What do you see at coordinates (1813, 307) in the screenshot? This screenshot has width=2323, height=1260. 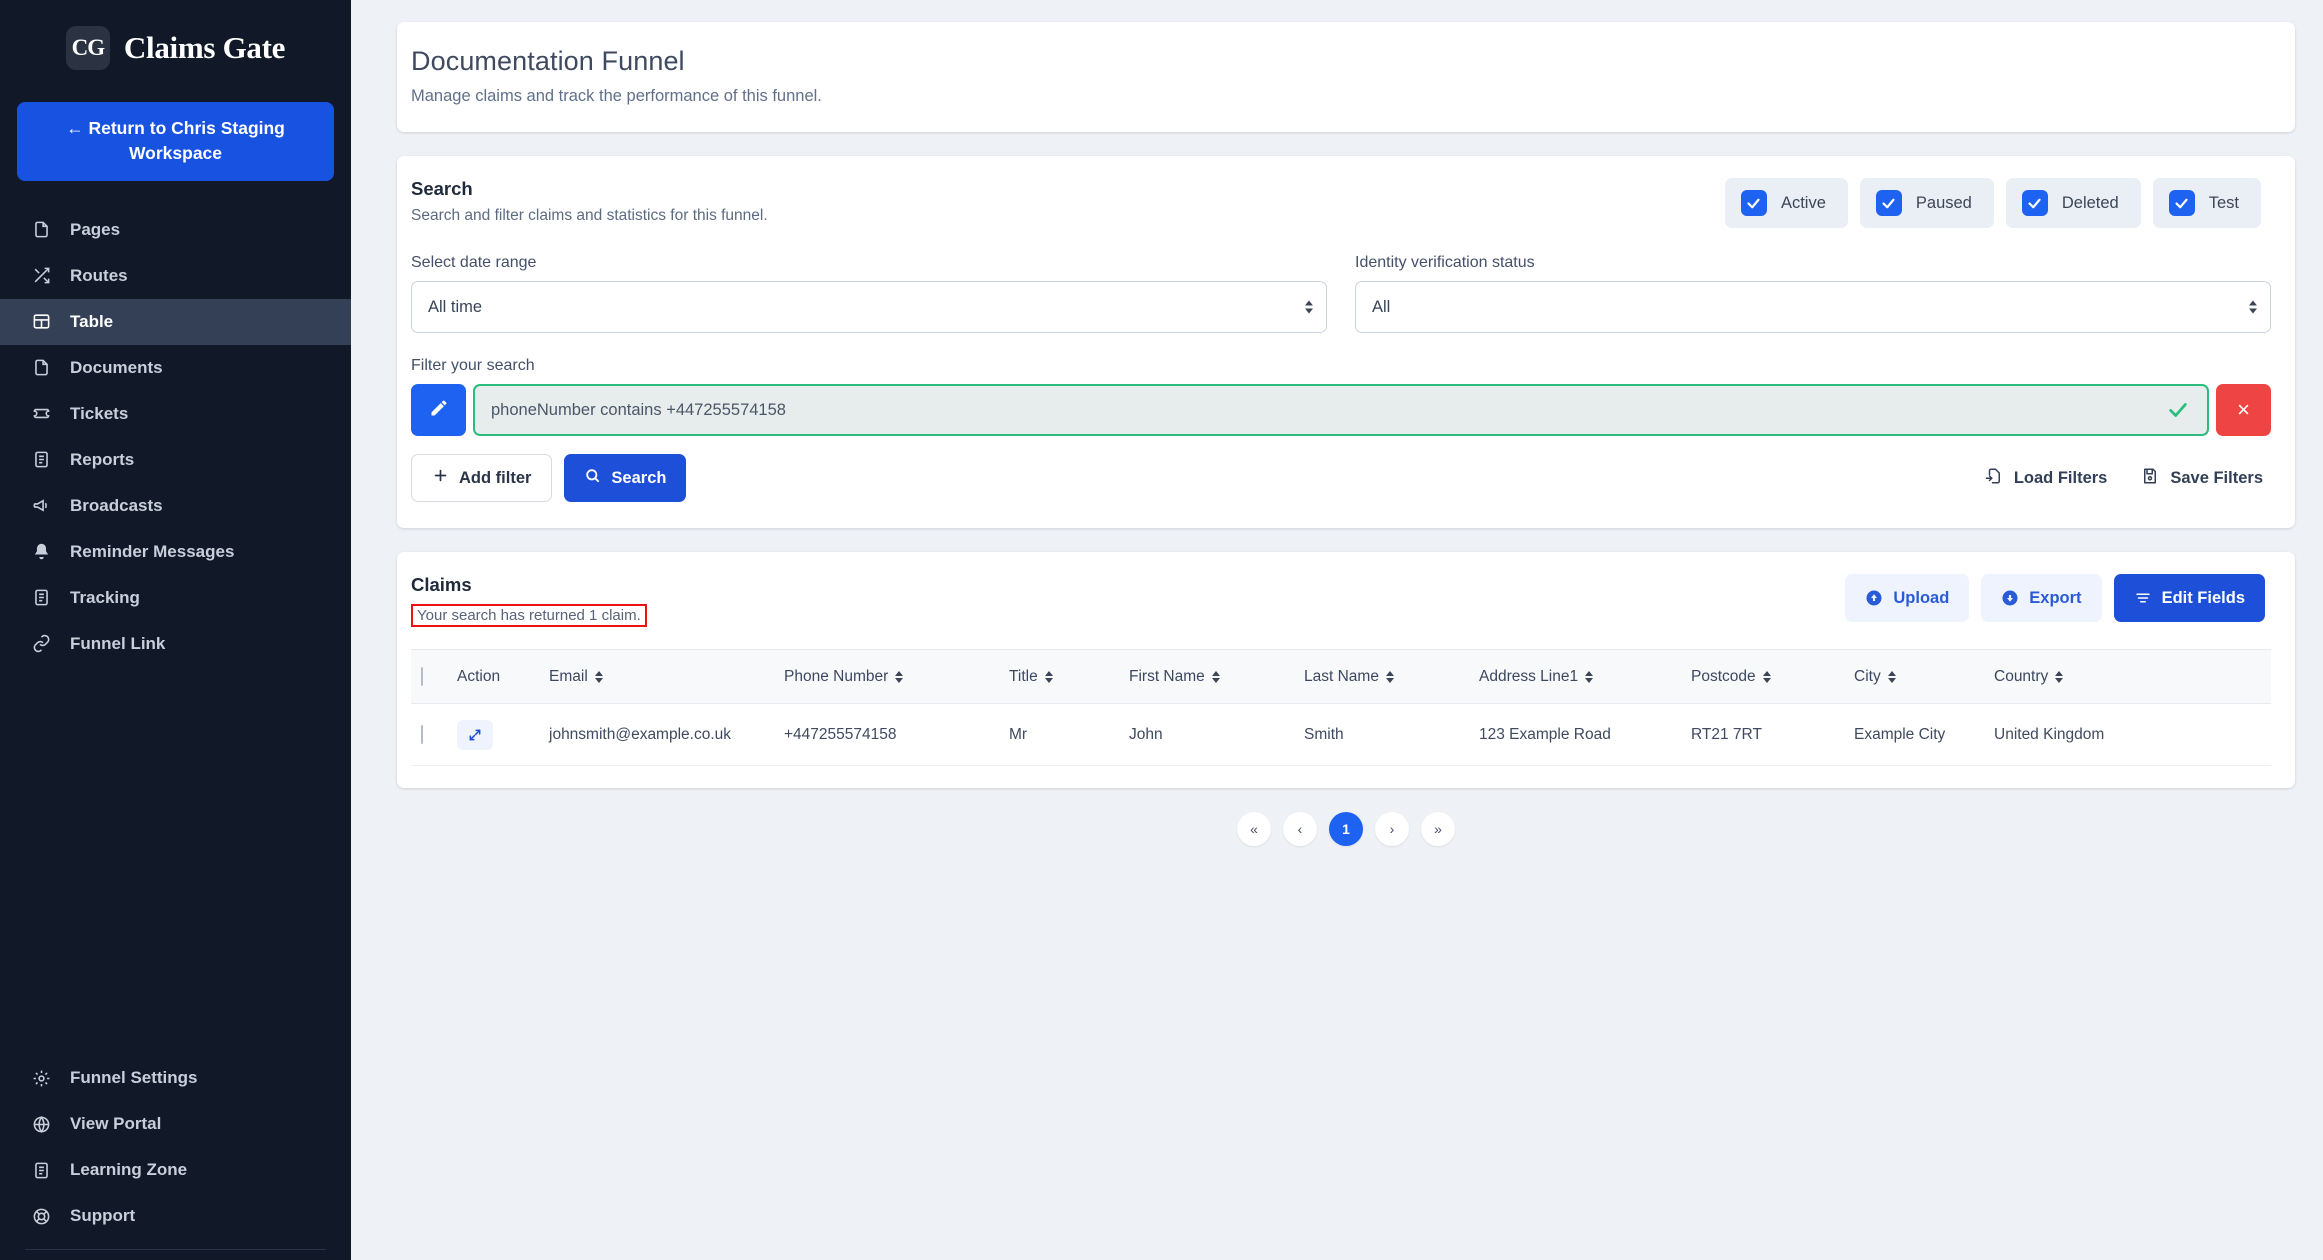 I see `identity-status-select: All` at bounding box center [1813, 307].